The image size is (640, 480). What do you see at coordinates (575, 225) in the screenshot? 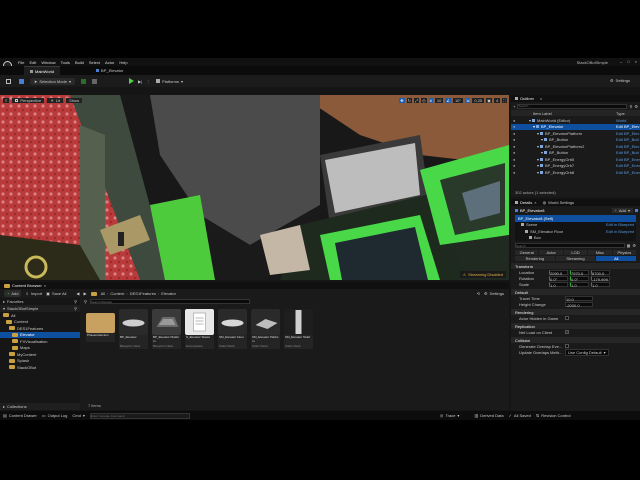
I see `component-row: Scene Edit in Blueprint` at bounding box center [575, 225].